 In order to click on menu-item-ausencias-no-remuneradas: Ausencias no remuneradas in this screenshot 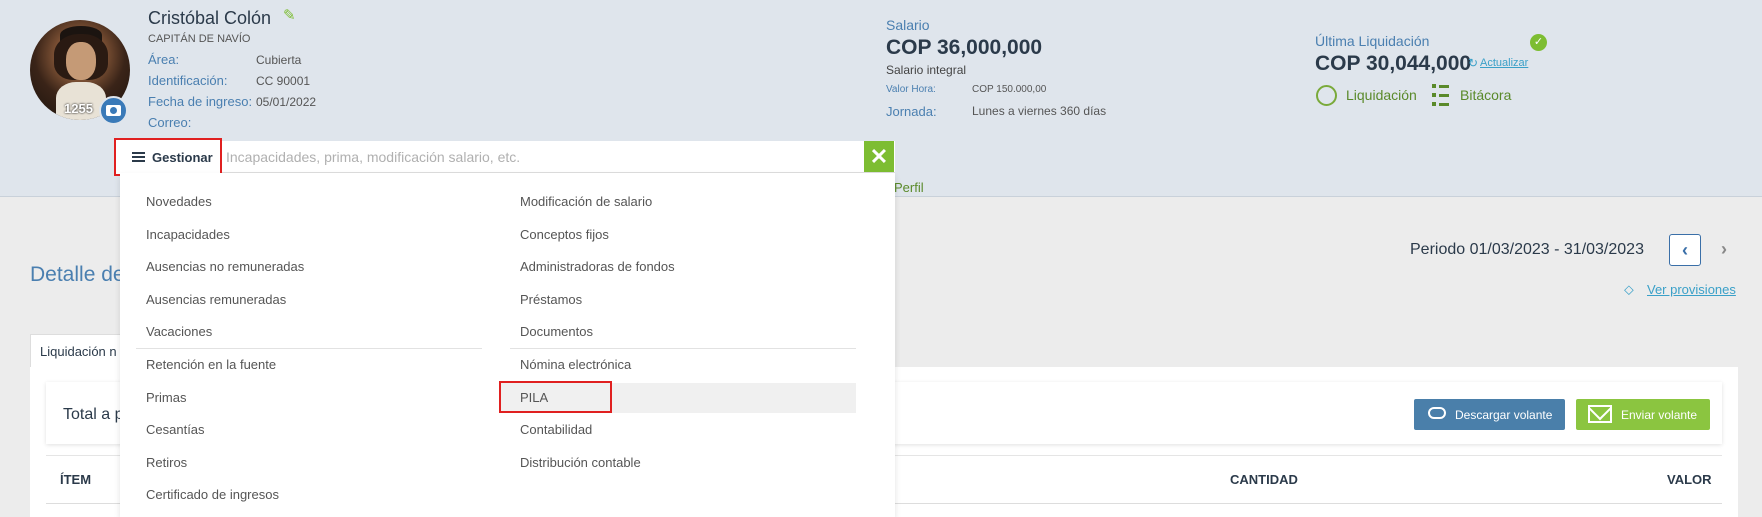, I will do `click(225, 266)`.